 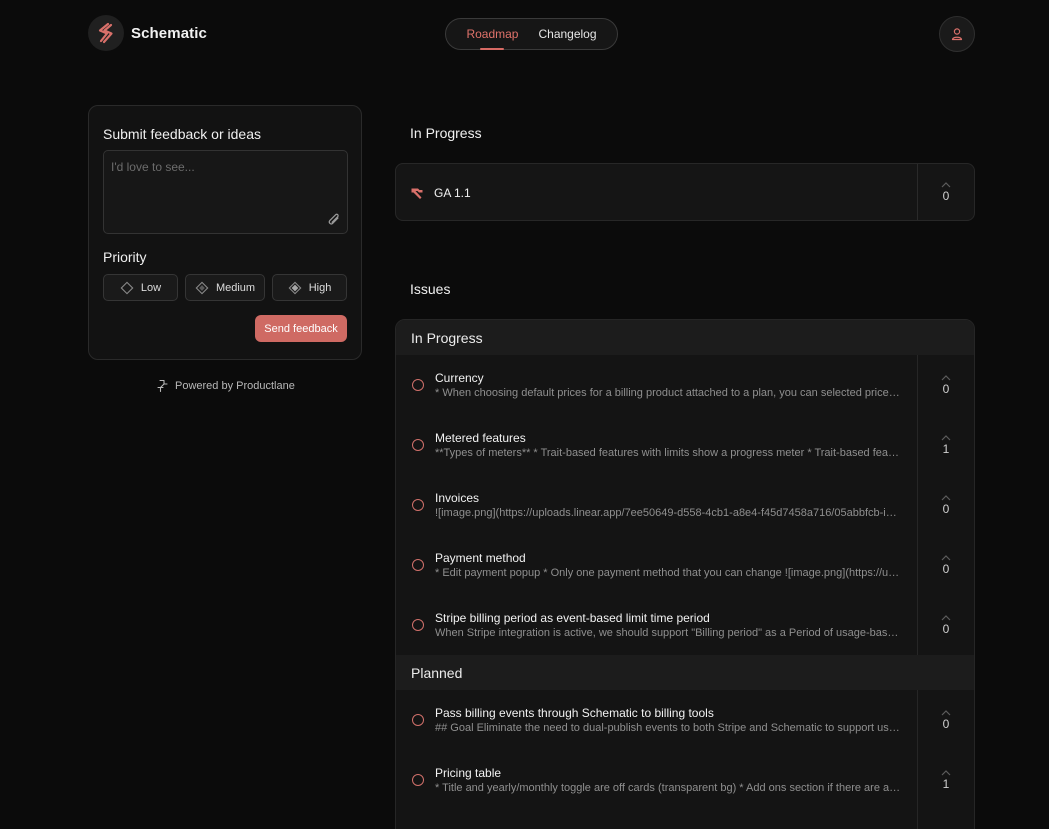 What do you see at coordinates (430, 289) in the screenshot?
I see `issues-section-heading: Issues` at bounding box center [430, 289].